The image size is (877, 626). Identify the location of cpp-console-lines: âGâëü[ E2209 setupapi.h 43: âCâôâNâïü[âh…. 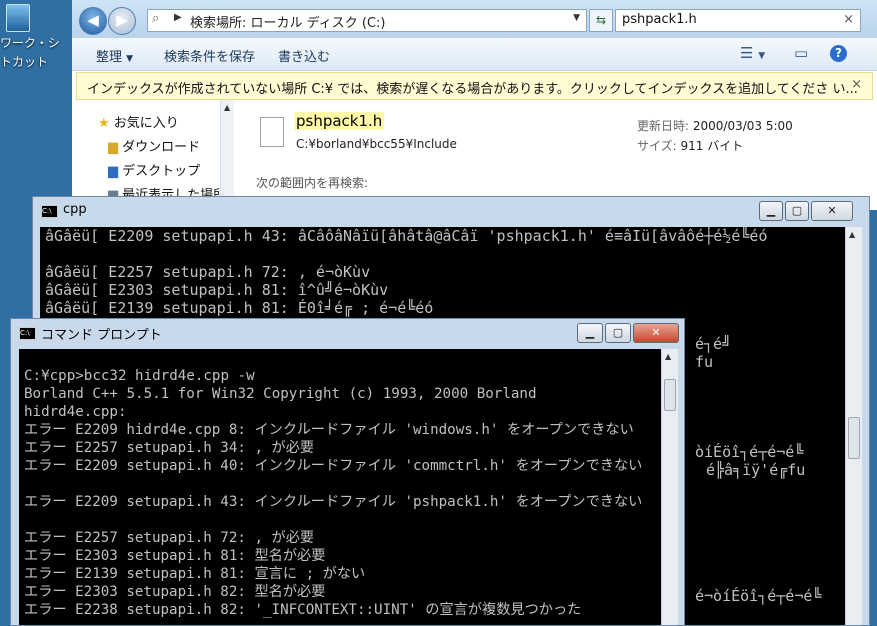
(406, 272).